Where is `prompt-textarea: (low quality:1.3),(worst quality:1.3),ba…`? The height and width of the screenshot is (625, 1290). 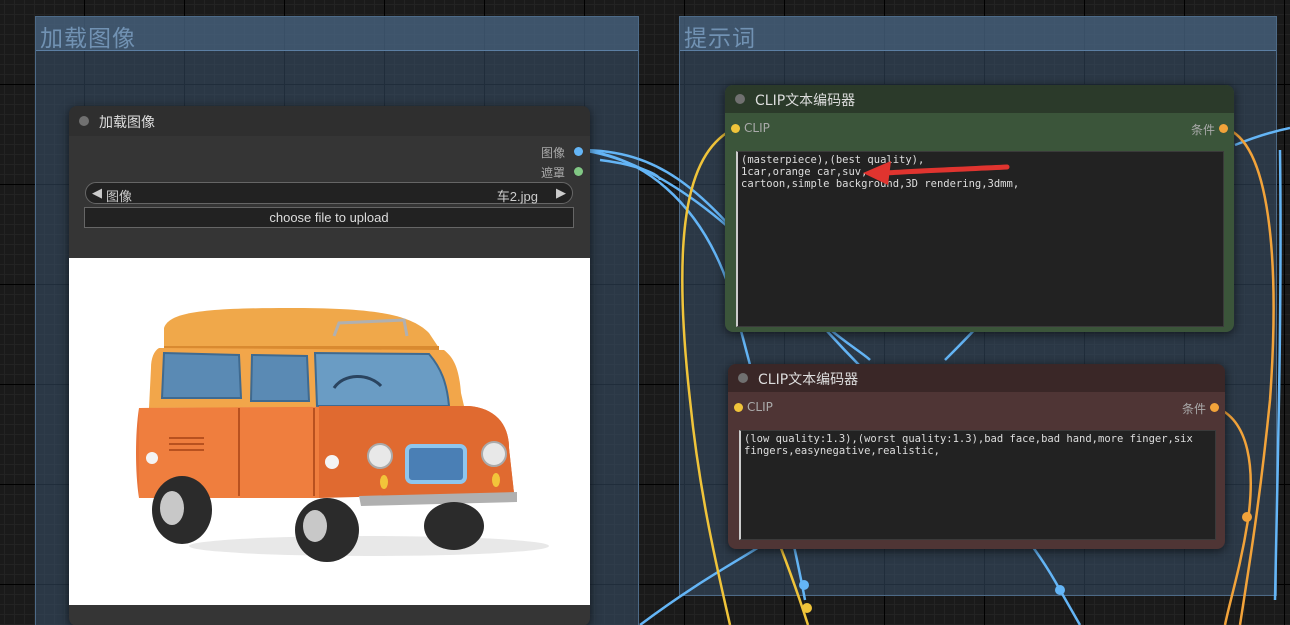 prompt-textarea: (low quality:1.3),(worst quality:1.3),ba… is located at coordinates (977, 485).